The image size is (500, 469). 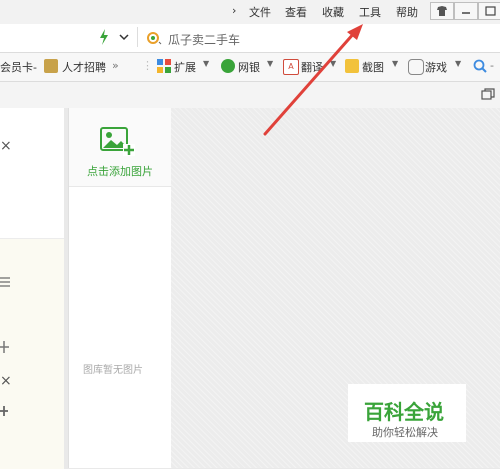 I want to click on chevron-right-icon: ›, so click(x=234, y=10).